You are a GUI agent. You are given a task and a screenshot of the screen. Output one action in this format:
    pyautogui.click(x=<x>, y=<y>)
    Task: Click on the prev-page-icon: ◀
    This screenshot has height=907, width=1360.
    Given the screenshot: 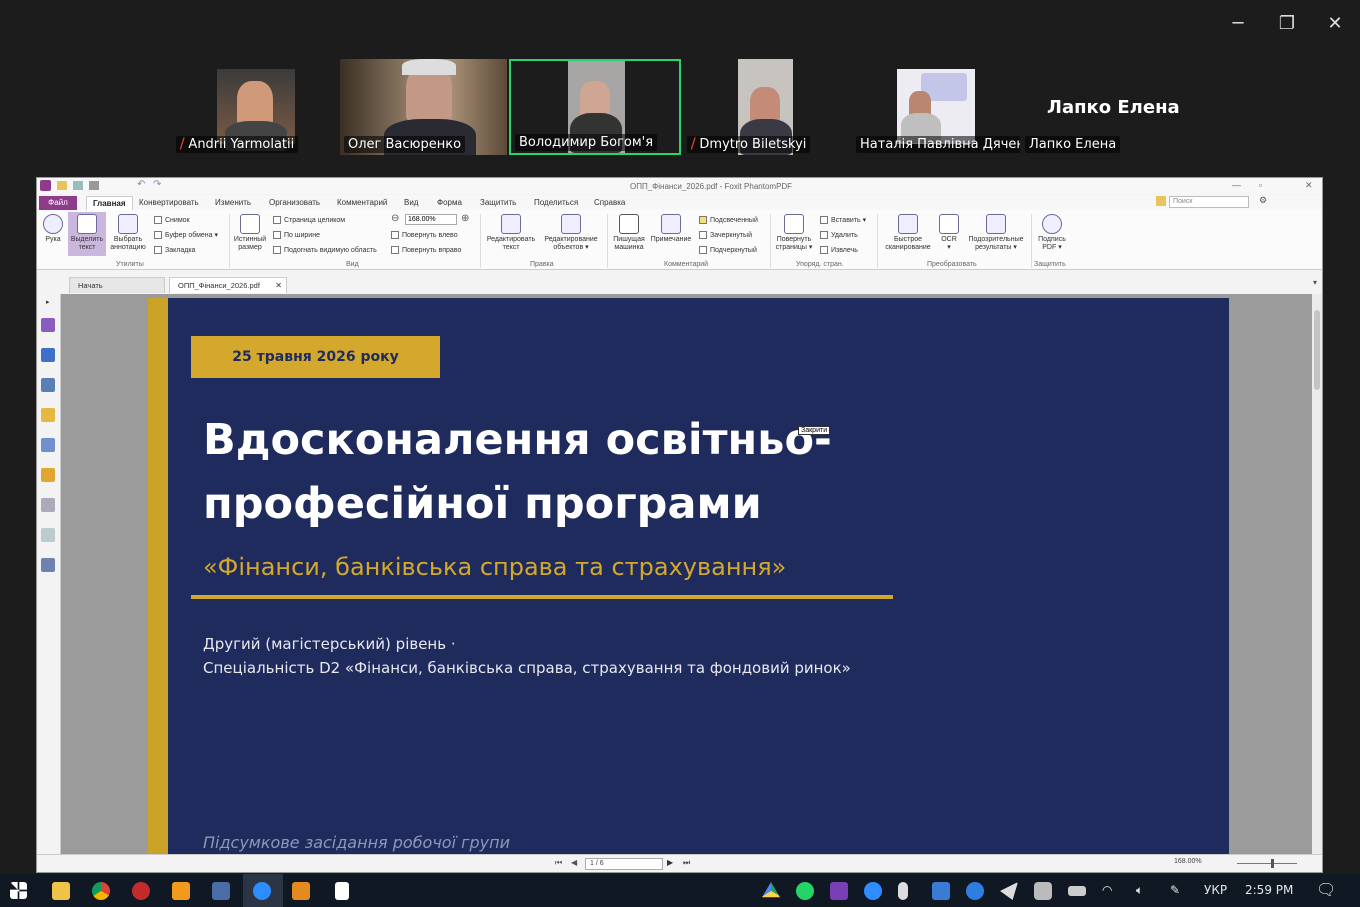 What is the action you would take?
    pyautogui.click(x=574, y=862)
    